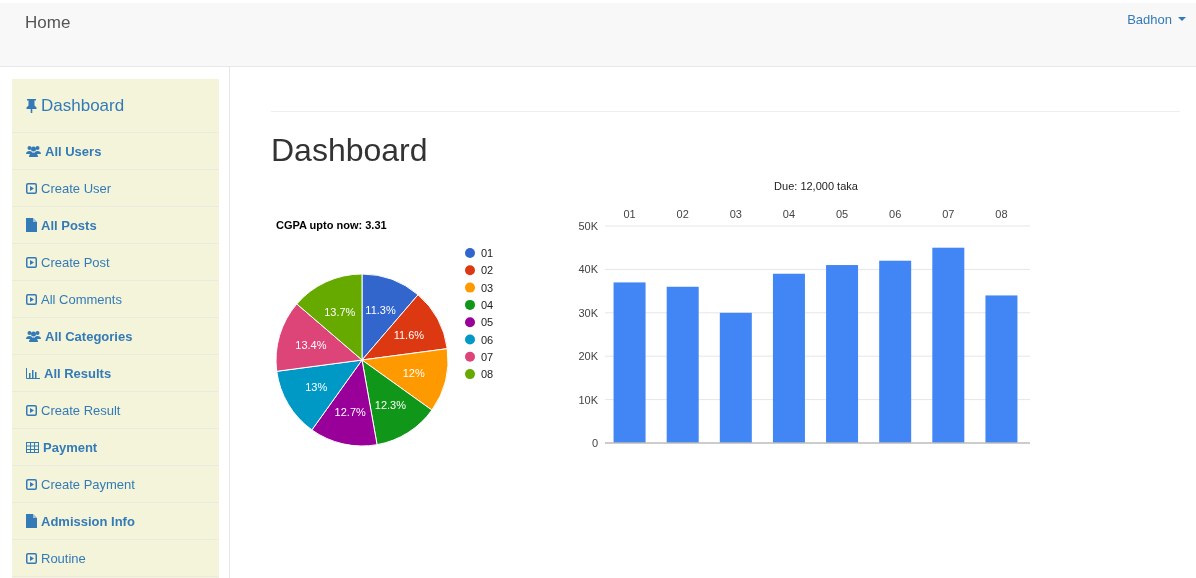  What do you see at coordinates (115, 299) in the screenshot?
I see `sidebar-item: All Comments` at bounding box center [115, 299].